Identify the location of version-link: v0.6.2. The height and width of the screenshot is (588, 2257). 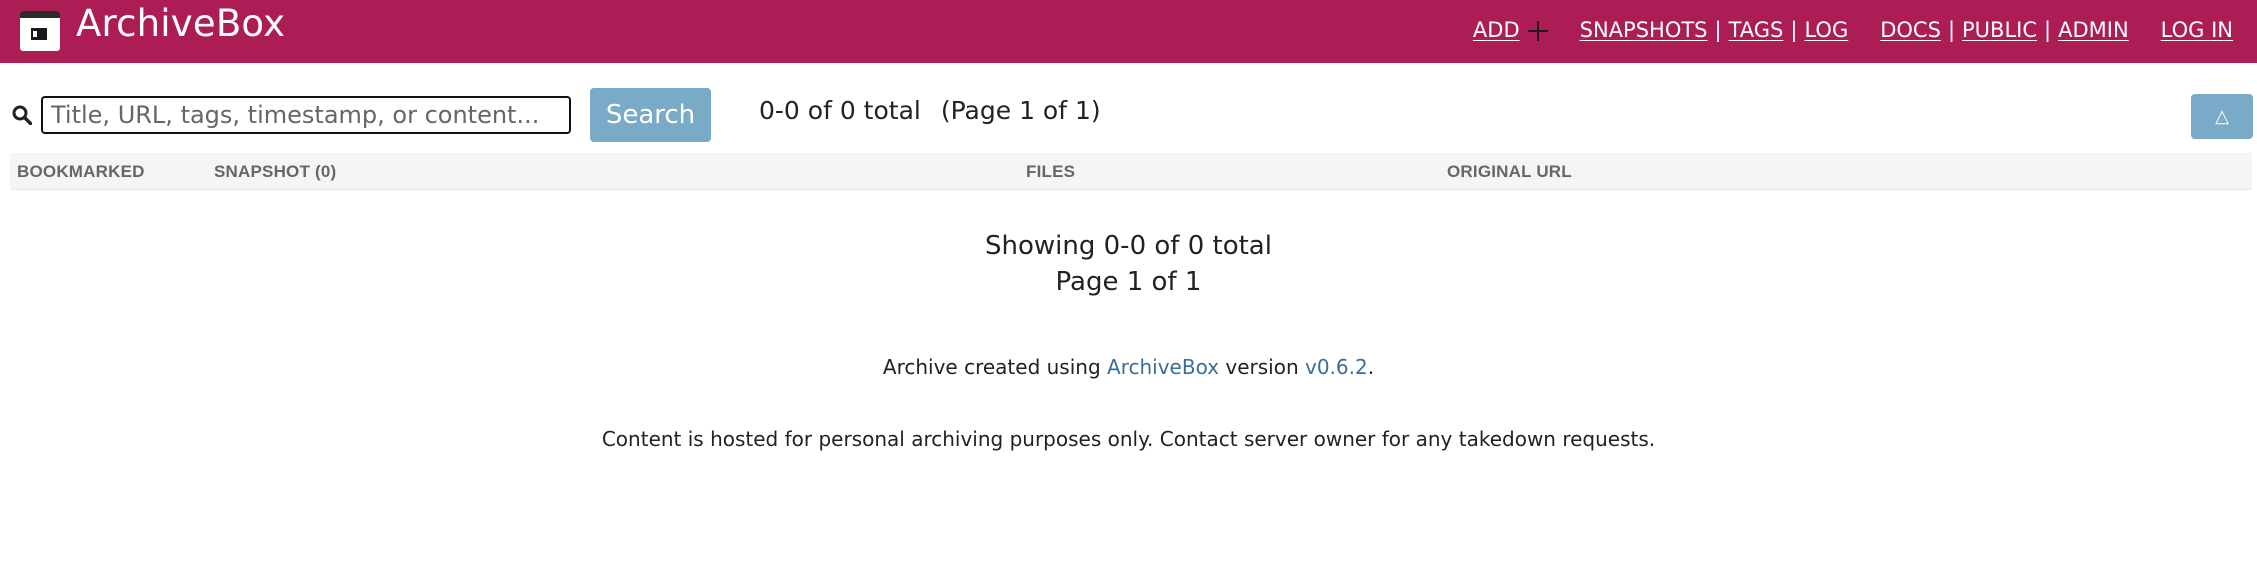
(1336, 367).